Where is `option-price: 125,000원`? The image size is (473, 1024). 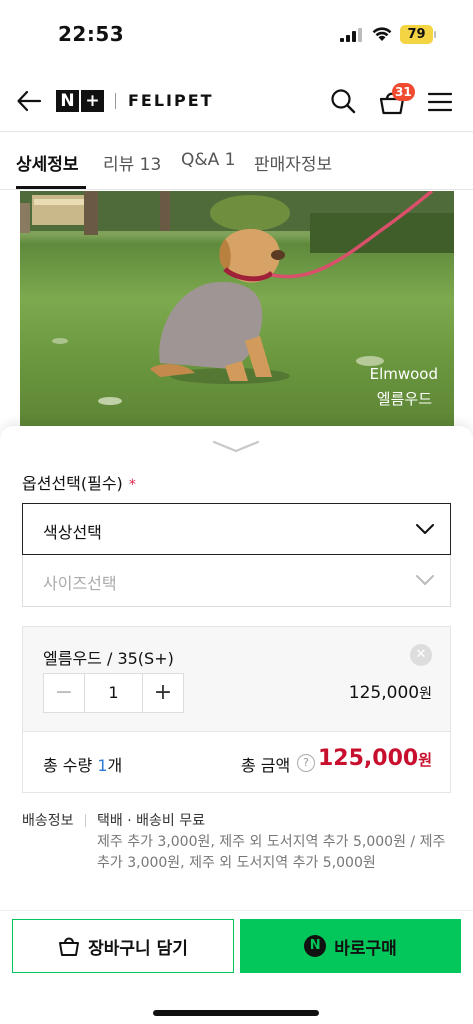 option-price: 125,000원 is located at coordinates (390, 693).